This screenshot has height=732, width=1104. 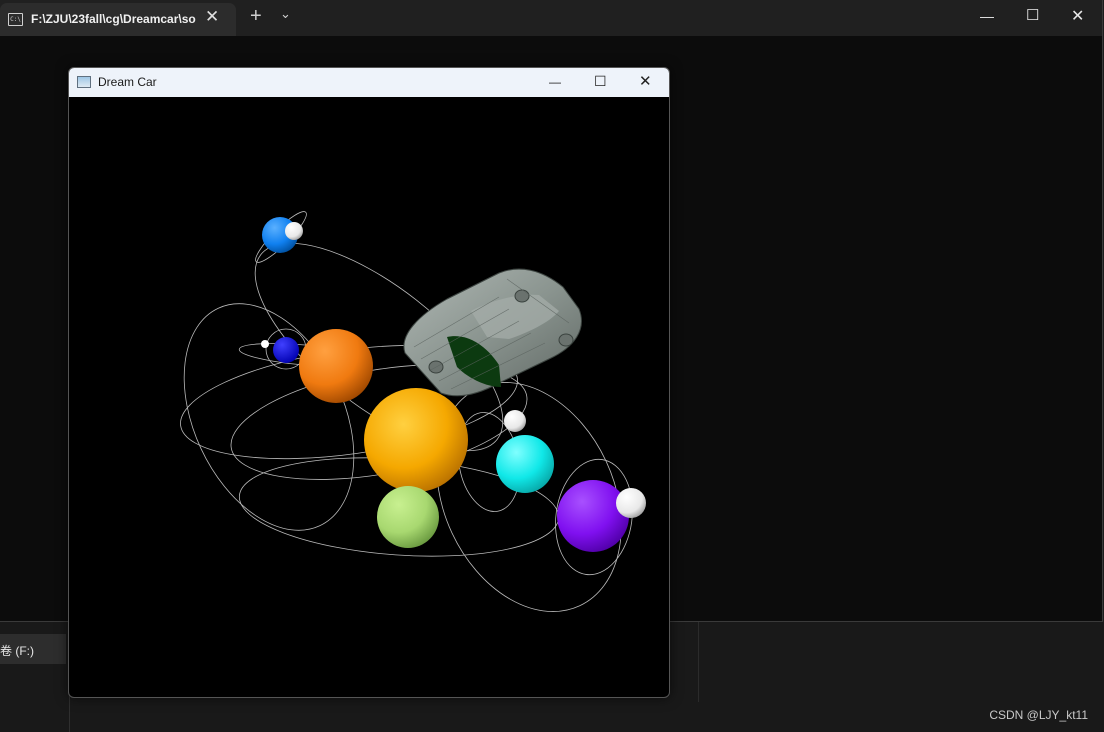 I want to click on drive-item: 卷 (F:), so click(x=33, y=649).